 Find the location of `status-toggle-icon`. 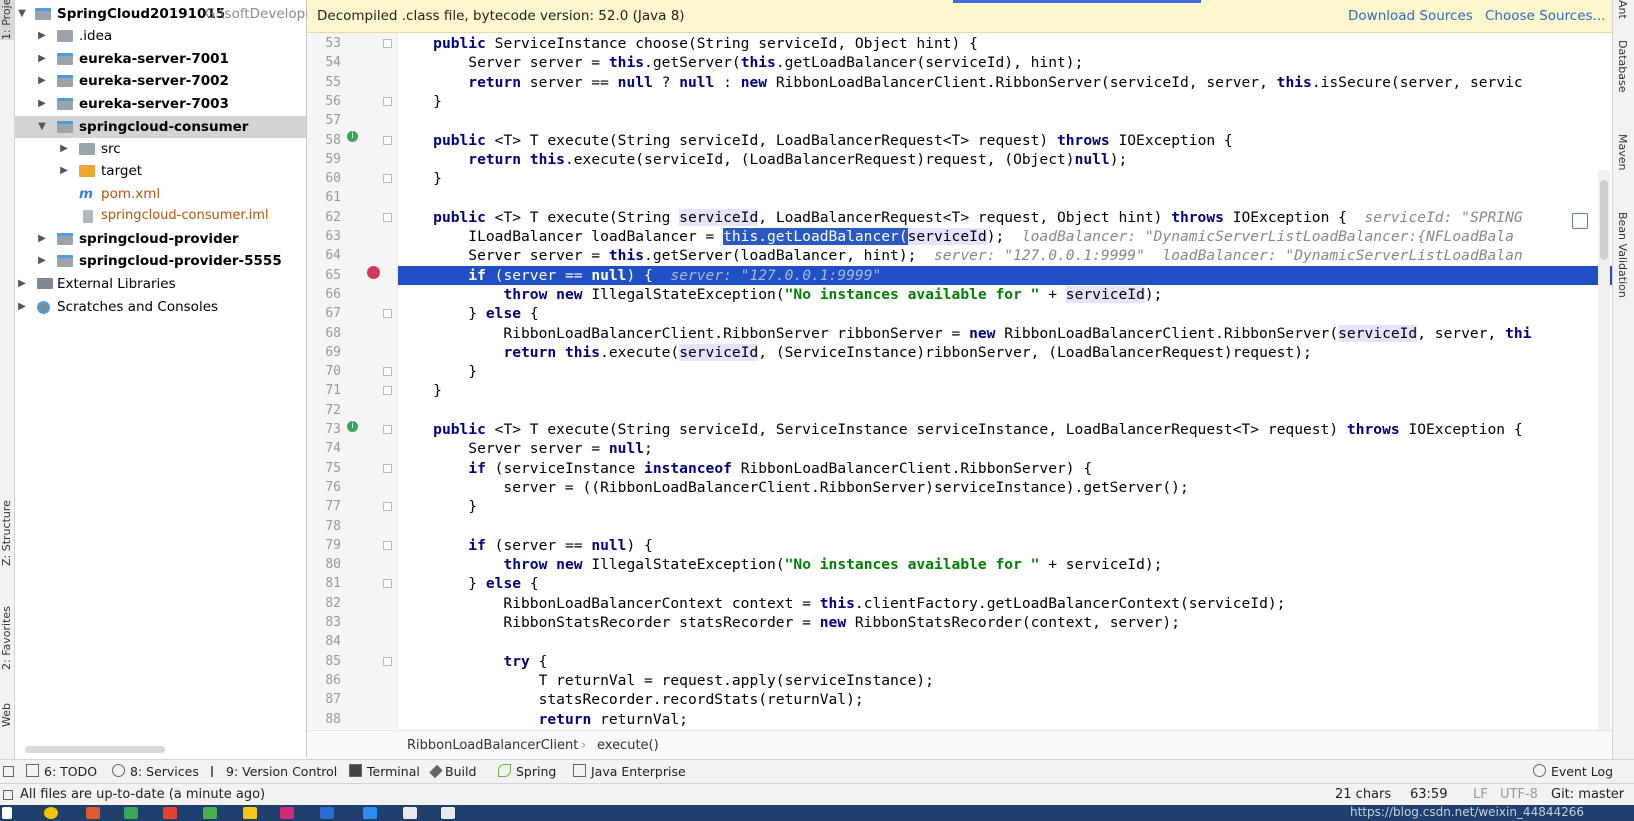

status-toggle-icon is located at coordinates (8, 795).